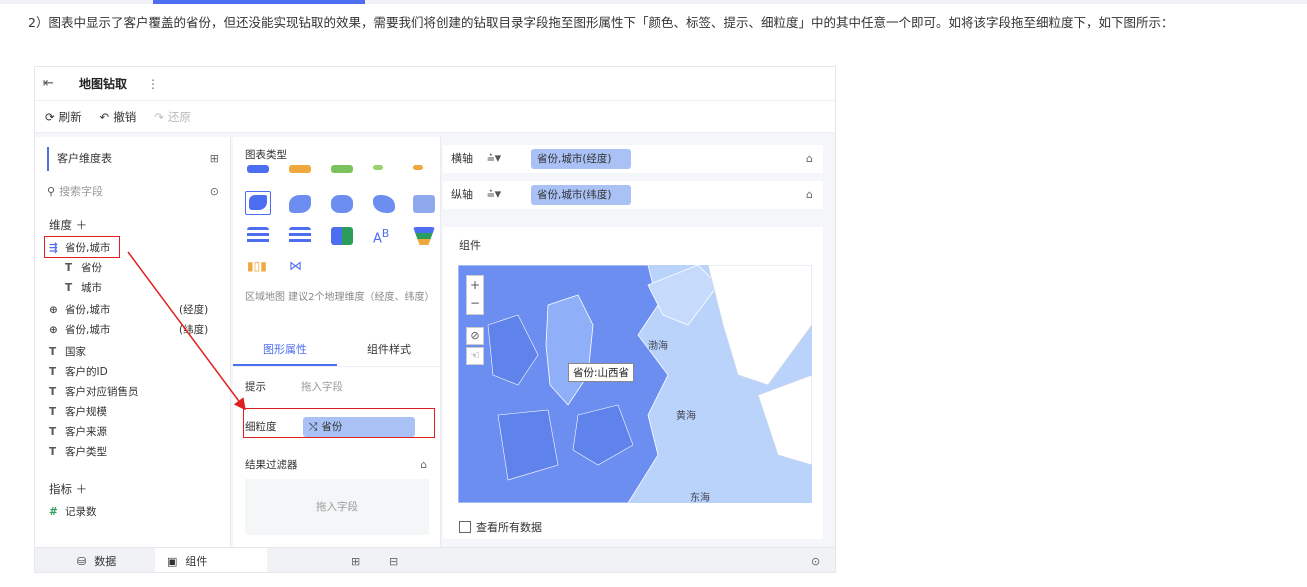 The height and width of the screenshot is (587, 1307). I want to click on chart-type-hint: 区域地图 建议2个地理维度（经度、纬度）, so click(340, 297).